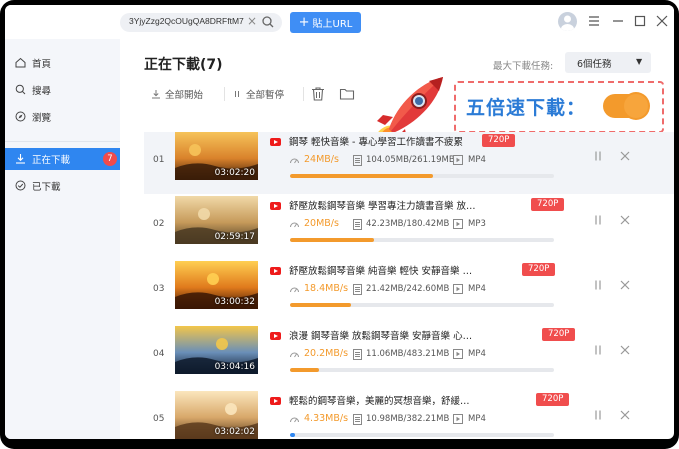  Describe the element at coordinates (594, 64) in the screenshot. I see `max-tasks-value: 6個任務` at that location.